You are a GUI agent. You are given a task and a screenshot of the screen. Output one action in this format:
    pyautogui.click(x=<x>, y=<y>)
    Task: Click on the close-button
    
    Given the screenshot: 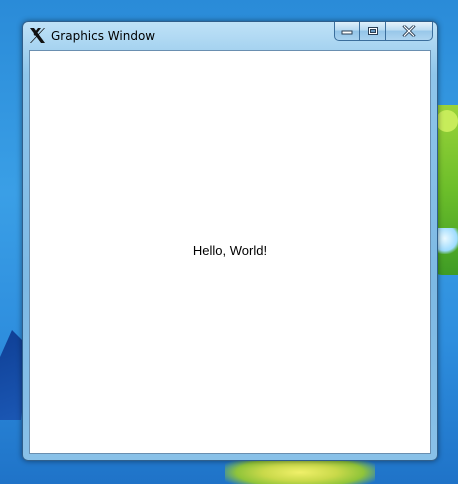 What is the action you would take?
    pyautogui.click(x=409, y=31)
    